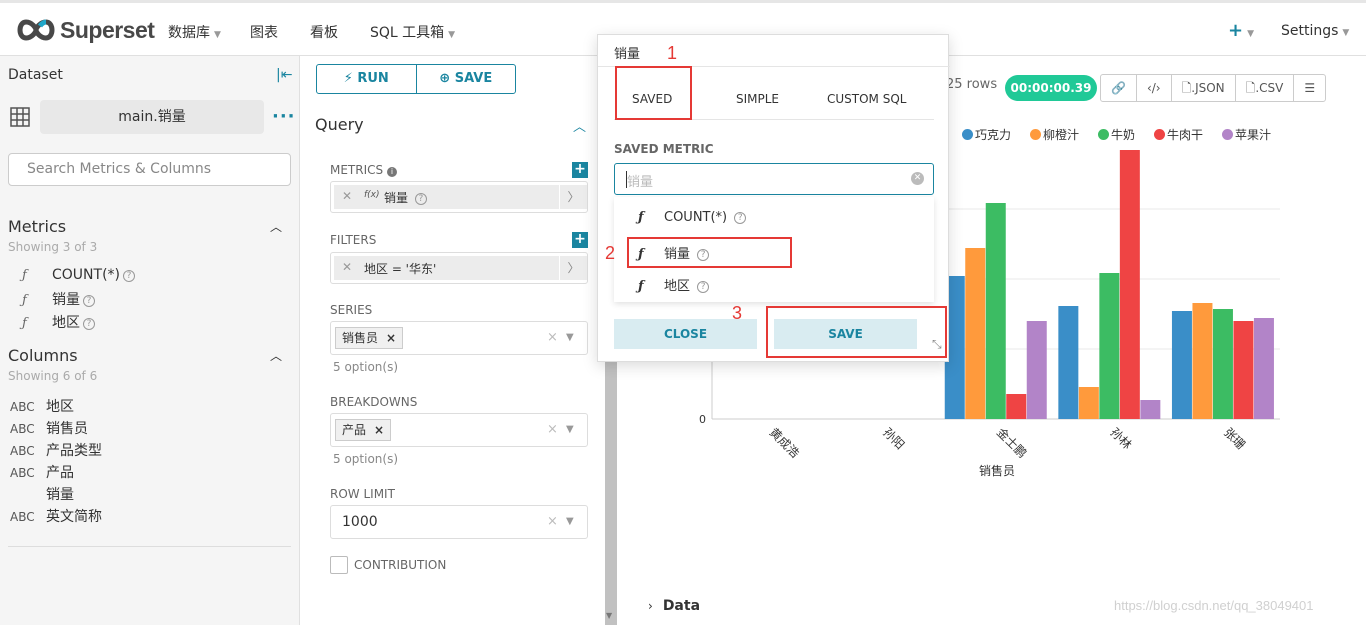 This screenshot has height=625, width=1366. Describe the element at coordinates (372, 195) in the screenshot. I see `fx-icon: f(x)` at that location.